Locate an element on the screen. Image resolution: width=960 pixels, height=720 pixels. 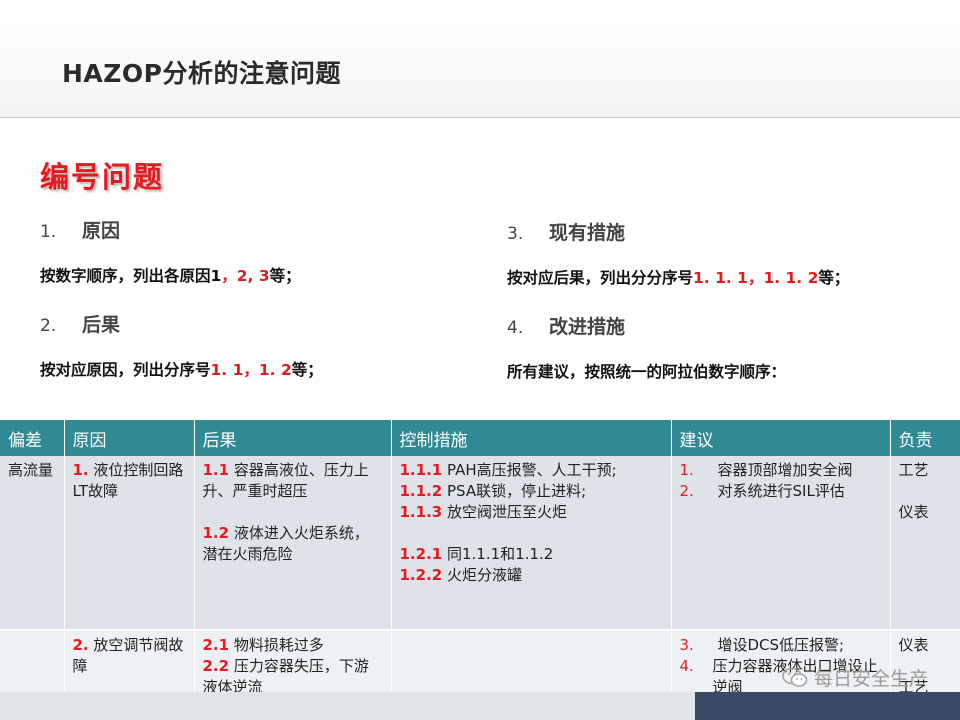
control-text: 同1.1.1和1.1.2 is located at coordinates (500, 554).